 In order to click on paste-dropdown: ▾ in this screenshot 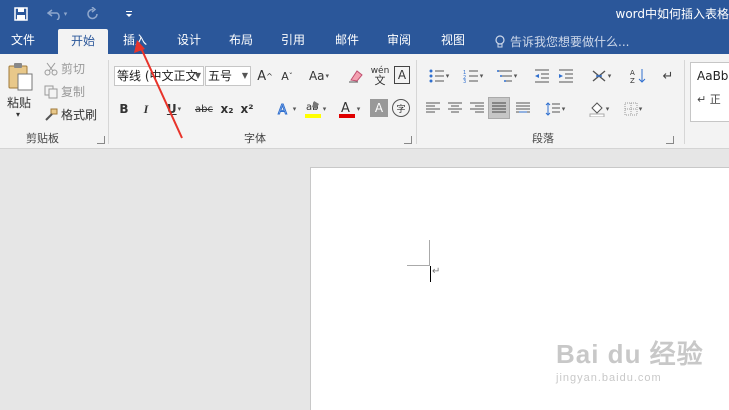, I will do `click(18, 114)`.